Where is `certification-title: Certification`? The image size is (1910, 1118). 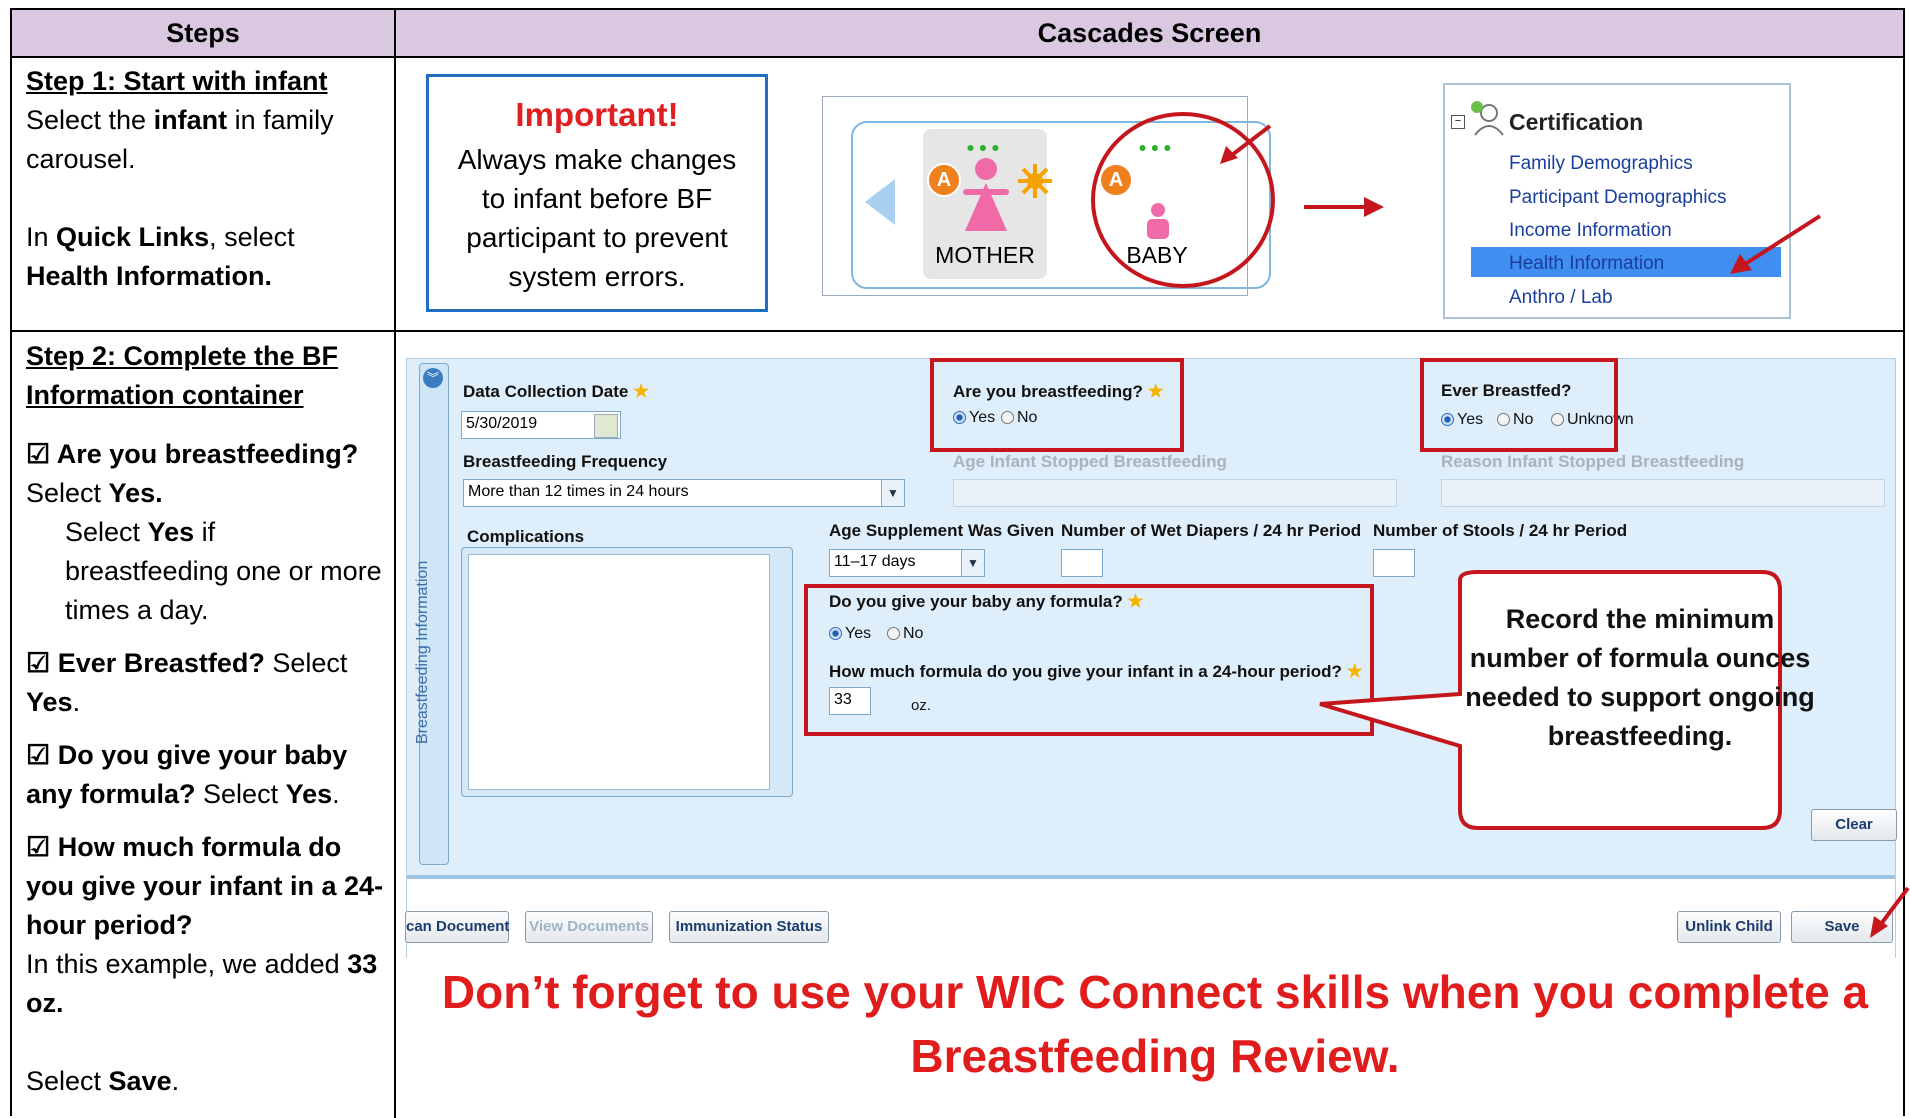 certification-title: Certification is located at coordinates (1576, 122).